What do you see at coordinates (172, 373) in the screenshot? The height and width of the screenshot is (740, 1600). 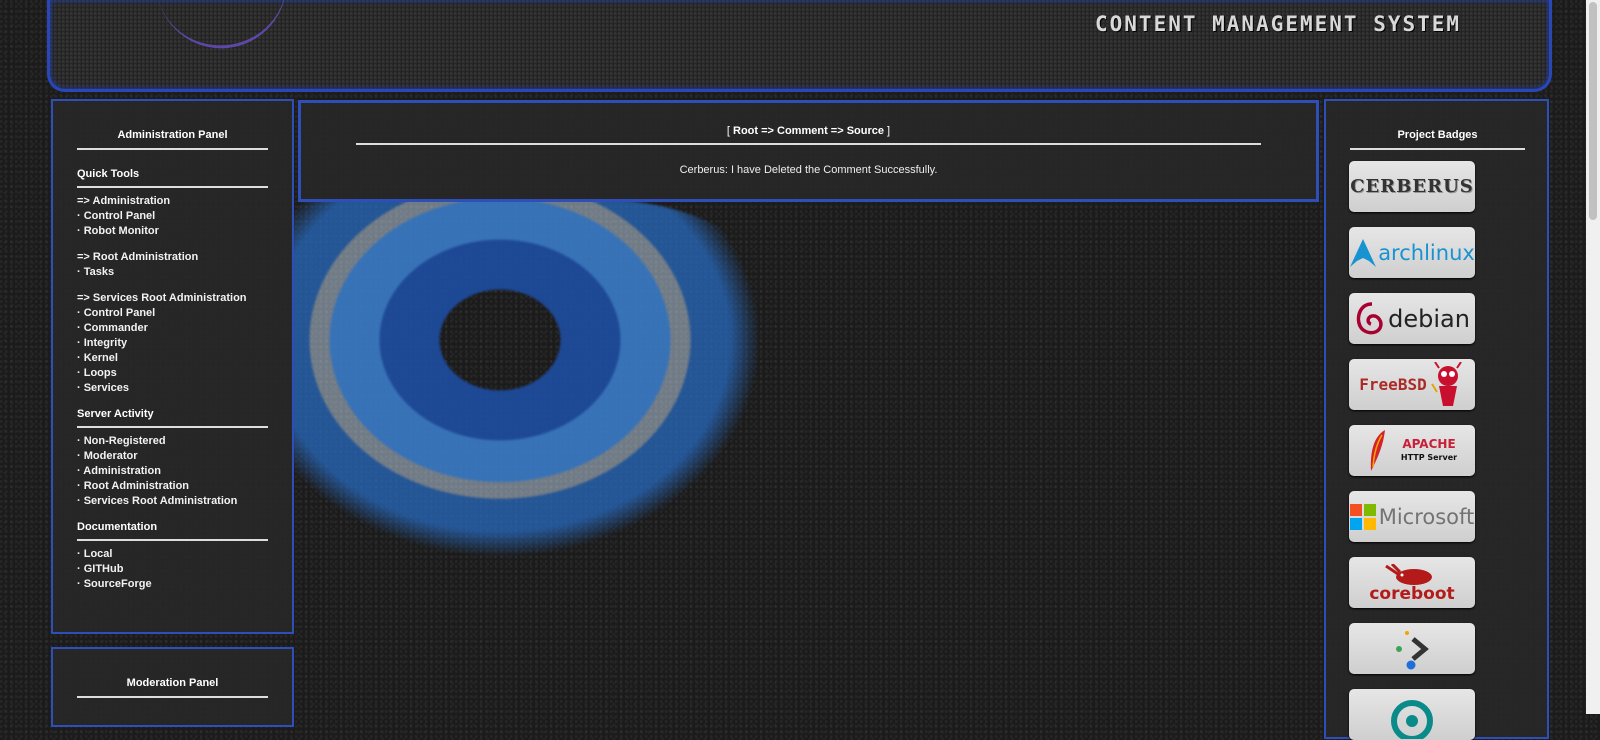 I see `nav-loops: · Loops` at bounding box center [172, 373].